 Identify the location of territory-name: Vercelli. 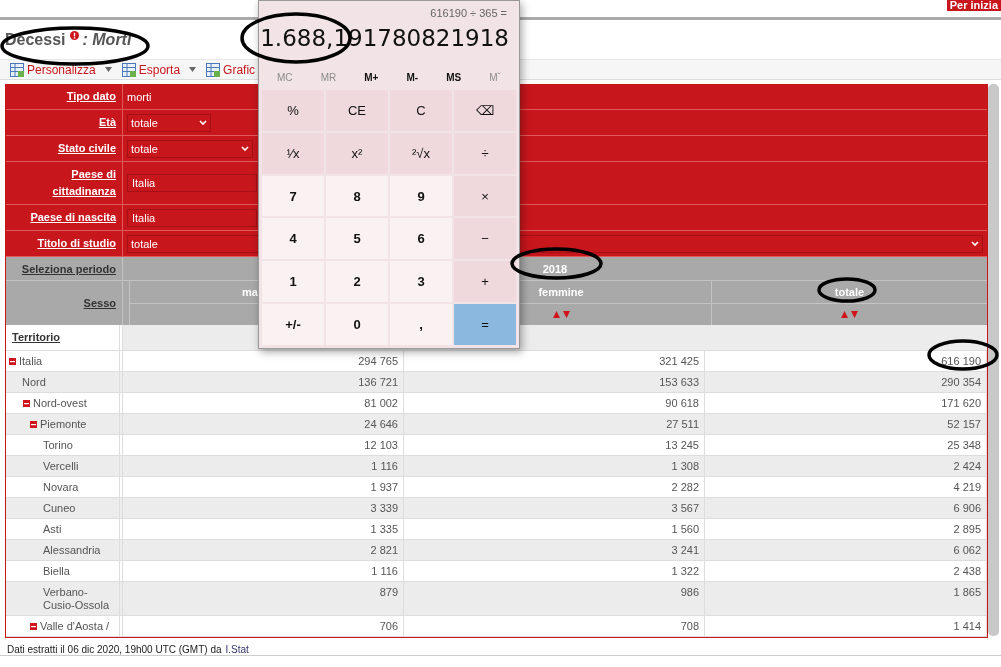
(60, 466).